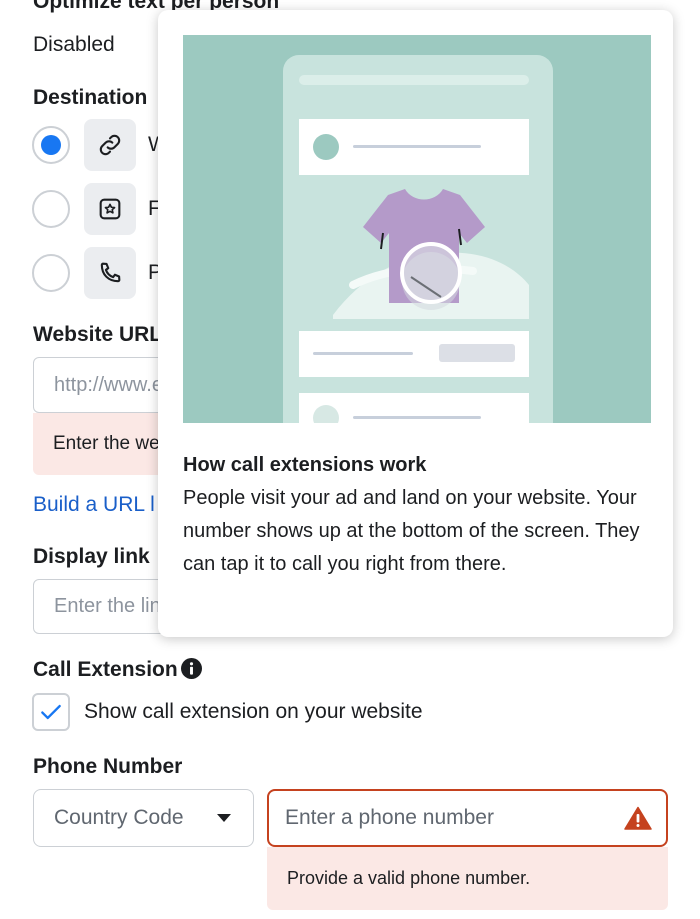  Describe the element at coordinates (108, 766) in the screenshot. I see `phone-number-label: Phone Number` at that location.